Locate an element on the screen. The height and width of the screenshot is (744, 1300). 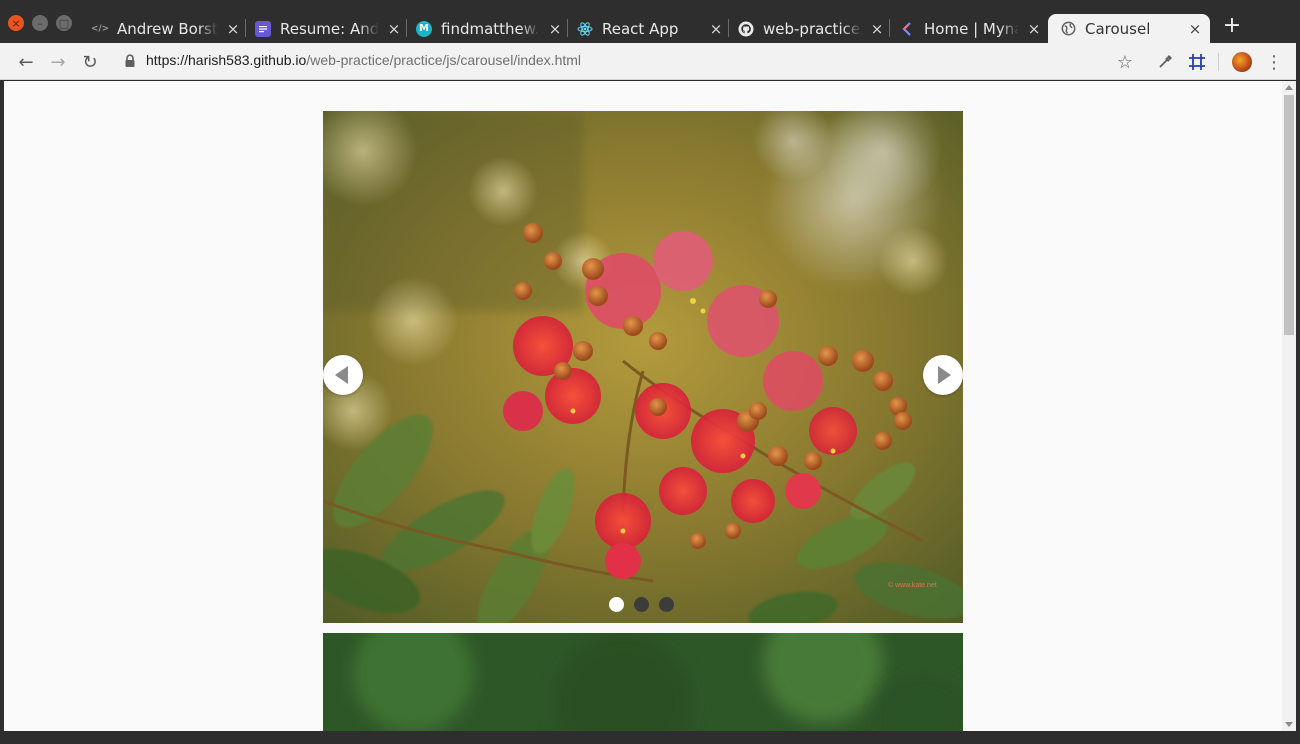
tab-label: findmatthew.com is located at coordinates (490, 28).